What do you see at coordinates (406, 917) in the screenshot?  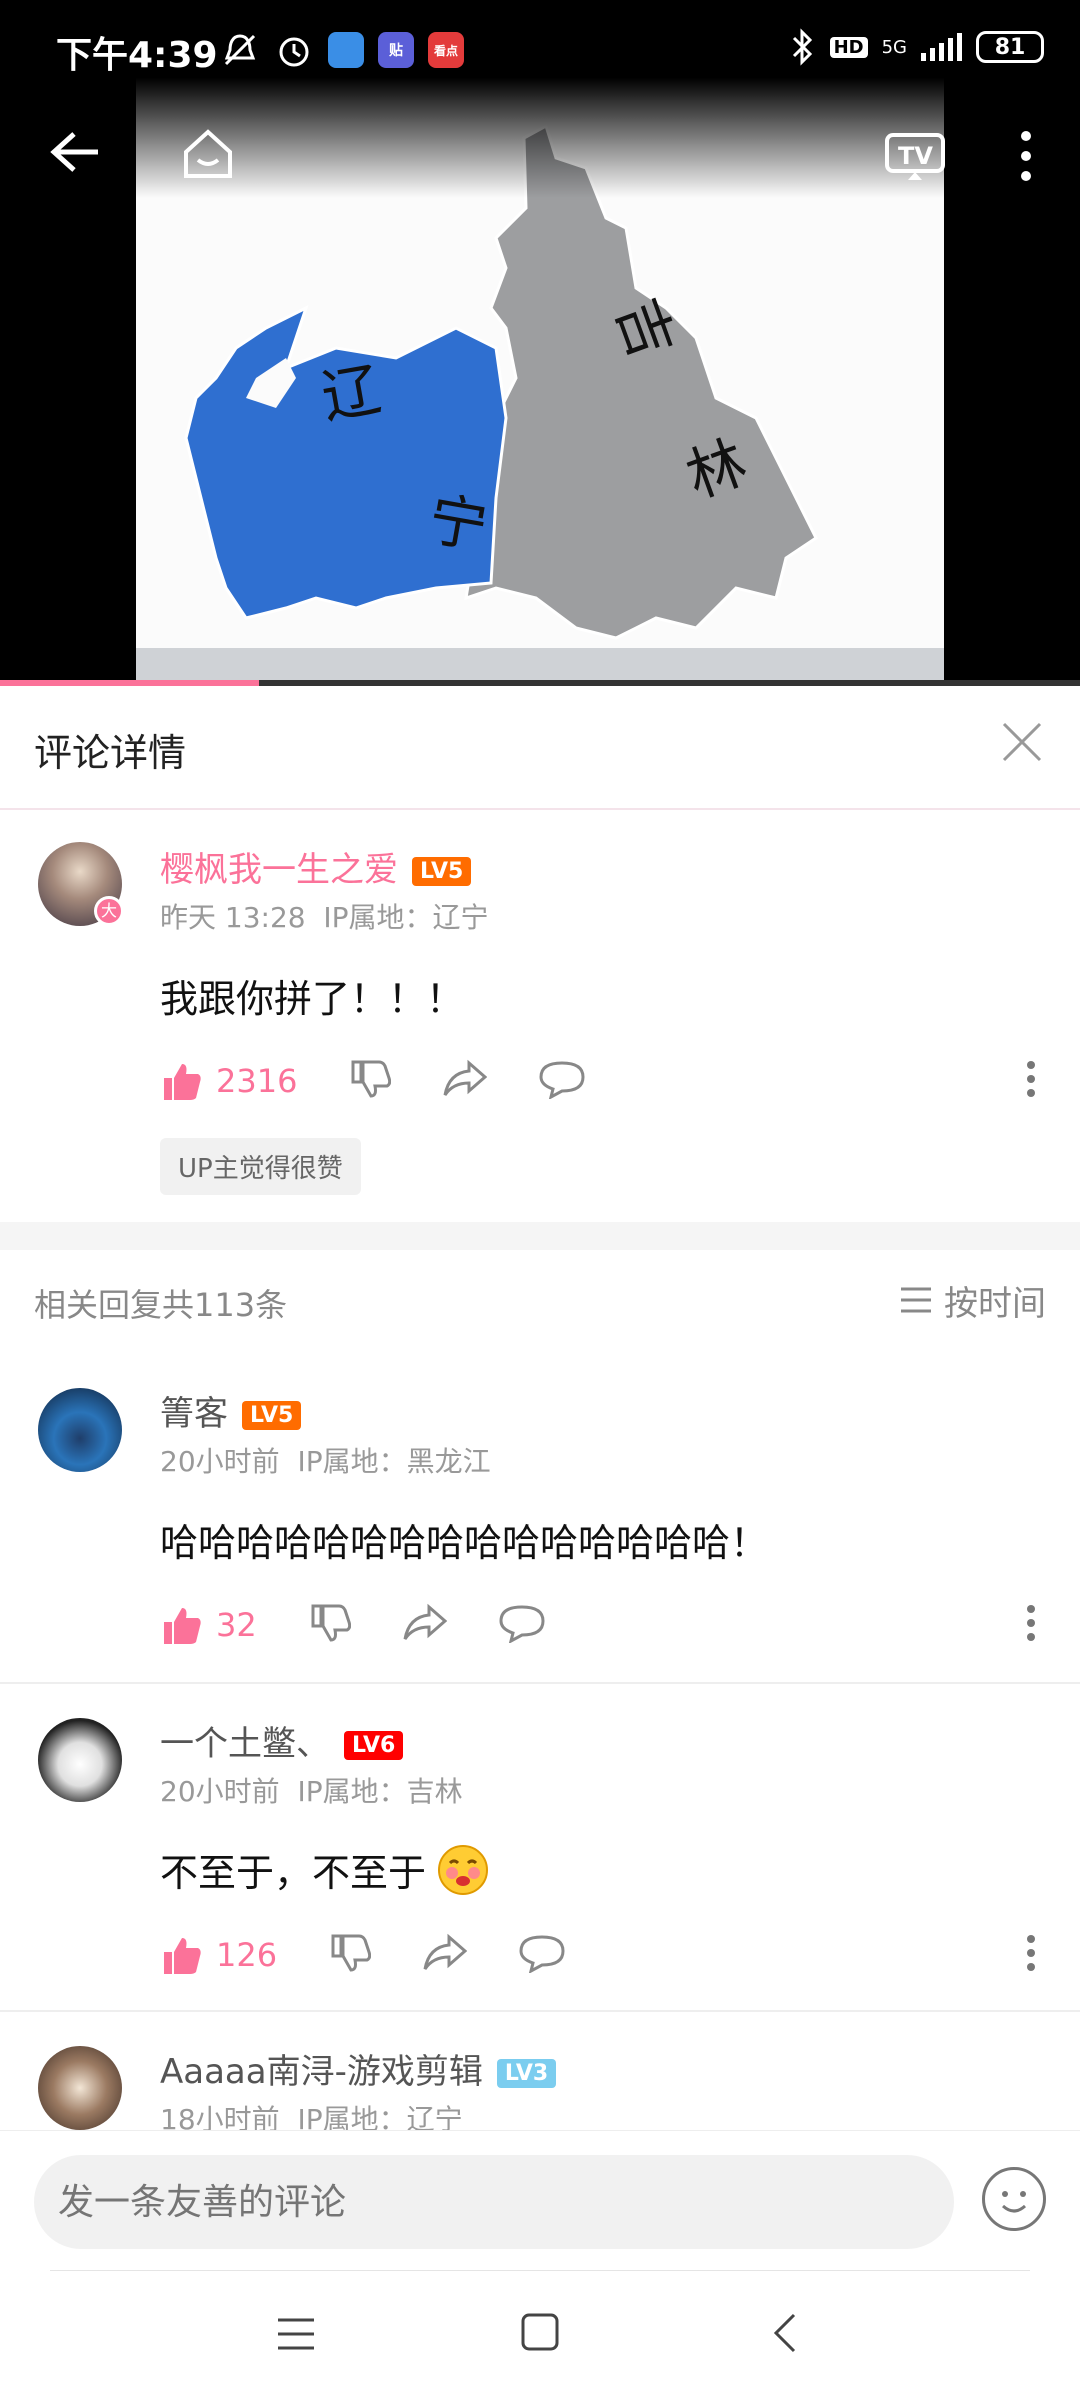 I see `comment-ip: IP属地：辽宁` at bounding box center [406, 917].